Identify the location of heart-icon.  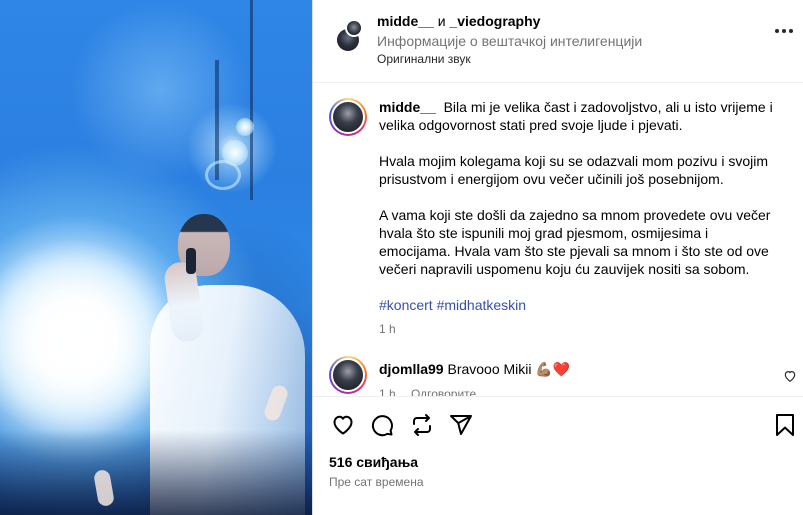
(343, 425).